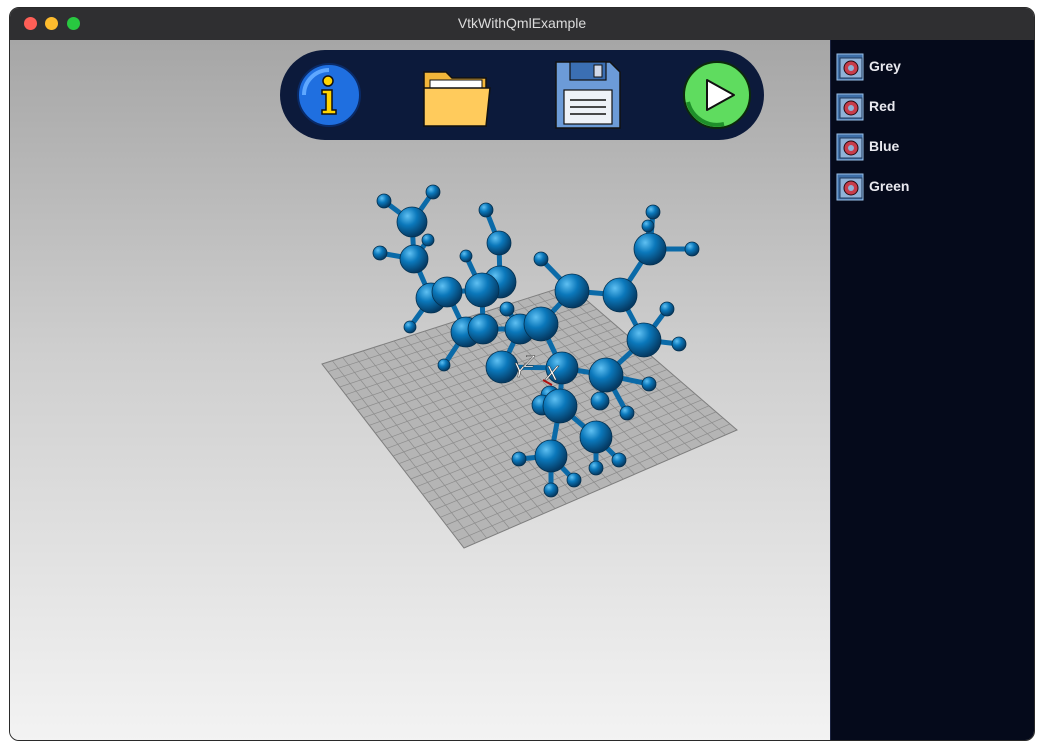 Image resolution: width=1044 pixels, height=750 pixels. Describe the element at coordinates (522, 95) in the screenshot. I see `toolbar` at that location.